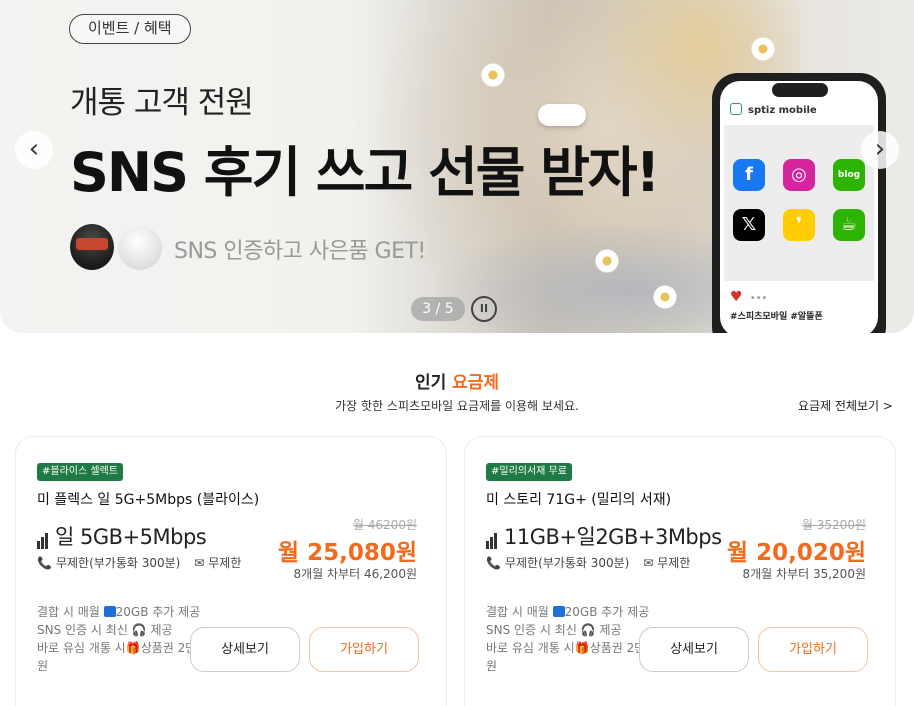  What do you see at coordinates (347, 553) in the screenshot?
I see `discount-price: 월 25,080원` at bounding box center [347, 553].